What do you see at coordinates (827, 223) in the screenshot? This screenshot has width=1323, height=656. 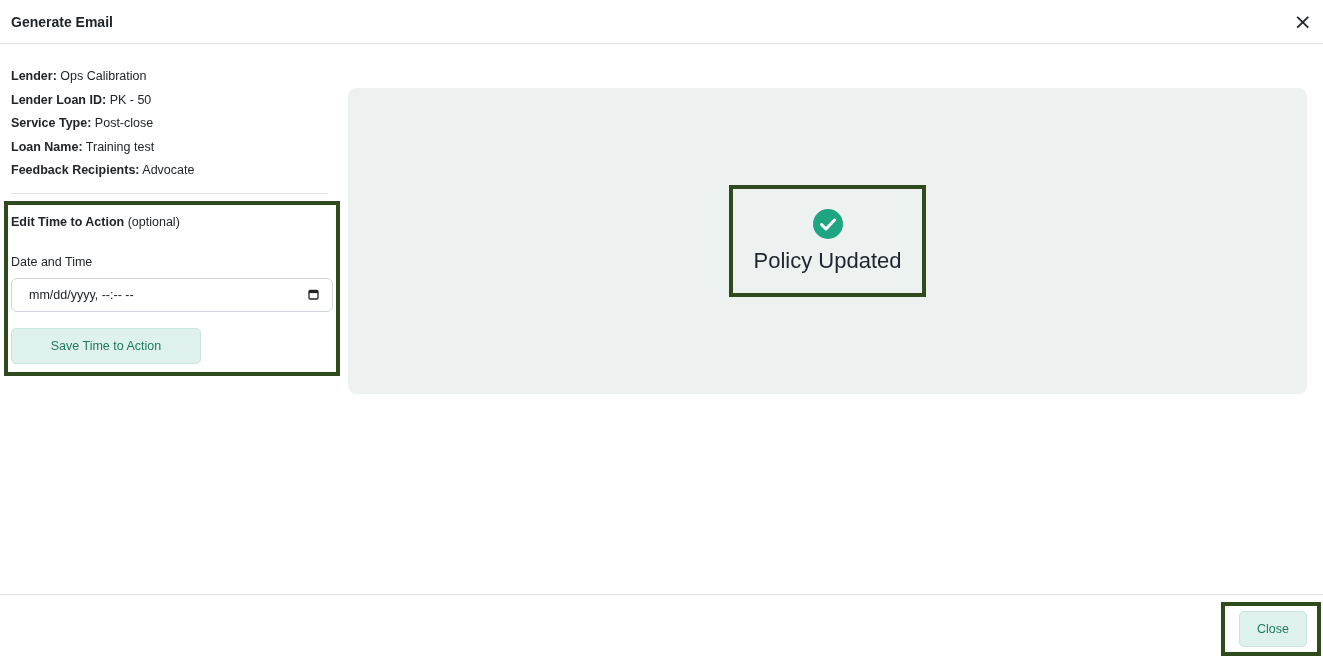 I see `check-circle-icon` at bounding box center [827, 223].